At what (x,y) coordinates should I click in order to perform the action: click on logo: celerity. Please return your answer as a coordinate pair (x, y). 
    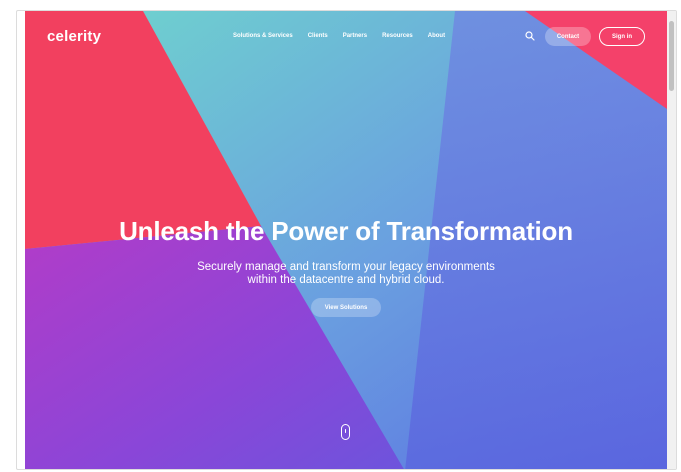
    Looking at the image, I should click on (74, 36).